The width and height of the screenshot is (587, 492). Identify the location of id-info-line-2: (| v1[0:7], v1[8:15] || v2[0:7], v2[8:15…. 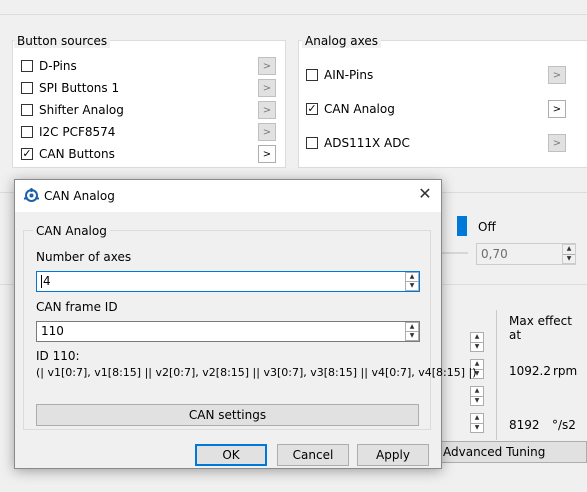
(256, 372).